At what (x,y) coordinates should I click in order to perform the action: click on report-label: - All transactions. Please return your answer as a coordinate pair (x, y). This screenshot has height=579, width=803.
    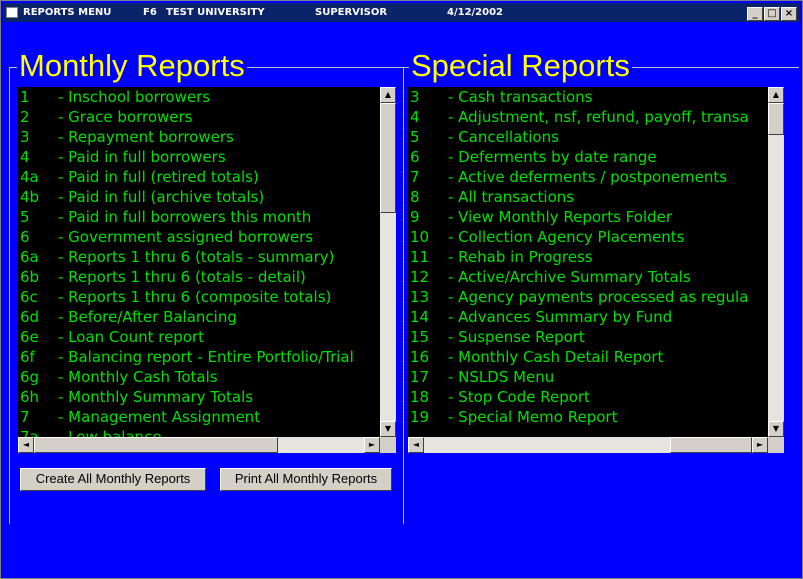
    Looking at the image, I should click on (511, 197).